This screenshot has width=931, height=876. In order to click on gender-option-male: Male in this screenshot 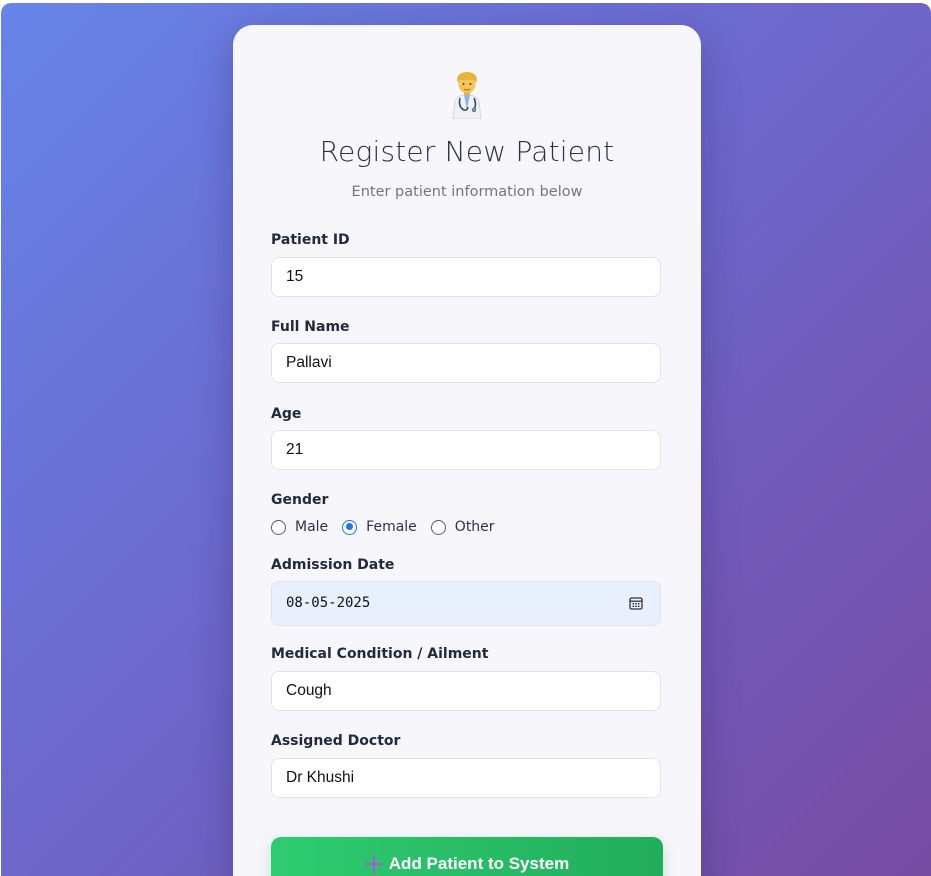, I will do `click(299, 527)`.